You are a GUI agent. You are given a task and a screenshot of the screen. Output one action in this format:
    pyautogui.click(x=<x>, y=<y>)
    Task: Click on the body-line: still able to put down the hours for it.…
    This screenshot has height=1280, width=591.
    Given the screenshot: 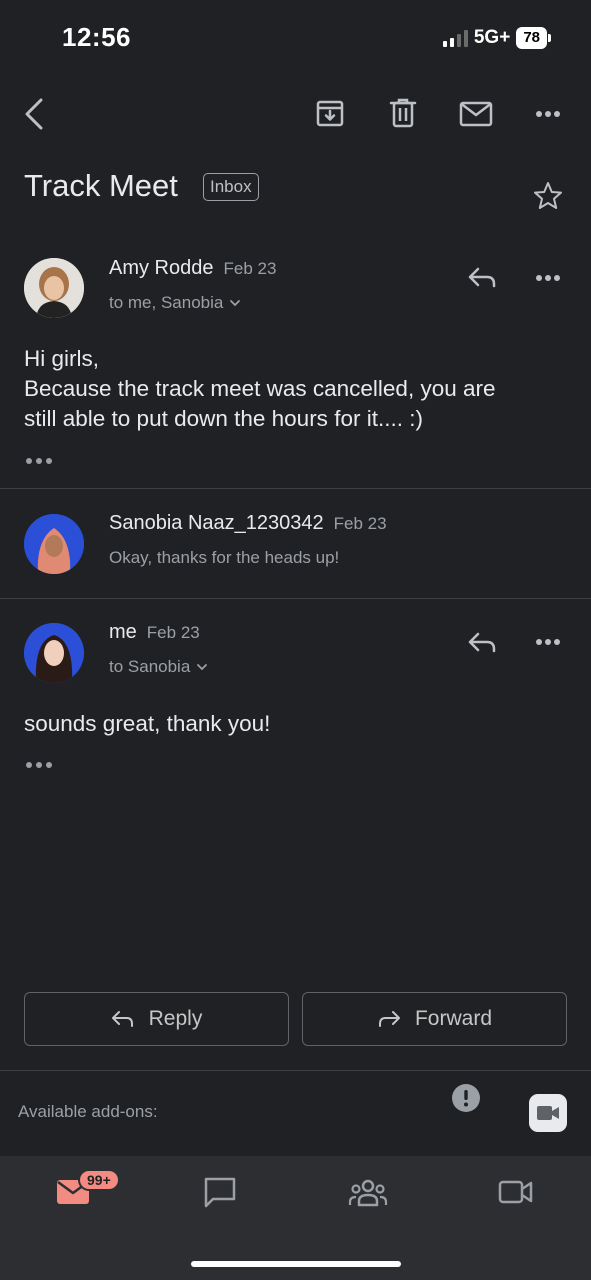 What is the action you would take?
    pyautogui.click(x=223, y=418)
    